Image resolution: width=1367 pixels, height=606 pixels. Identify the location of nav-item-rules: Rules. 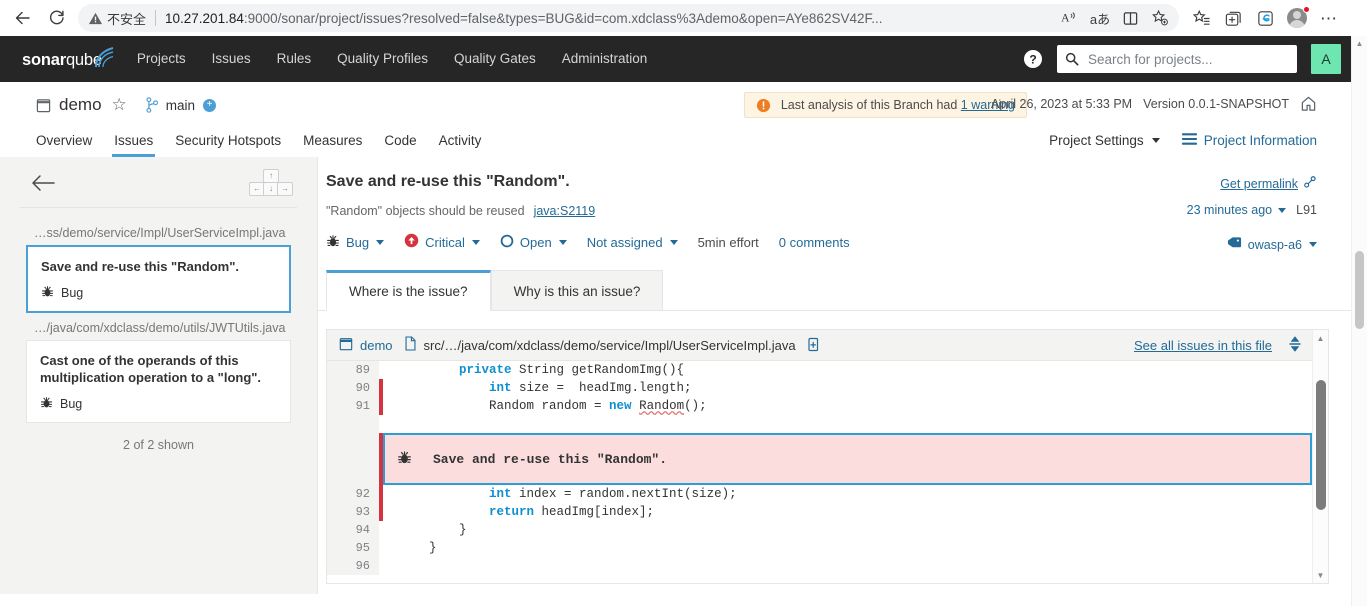
(294, 59).